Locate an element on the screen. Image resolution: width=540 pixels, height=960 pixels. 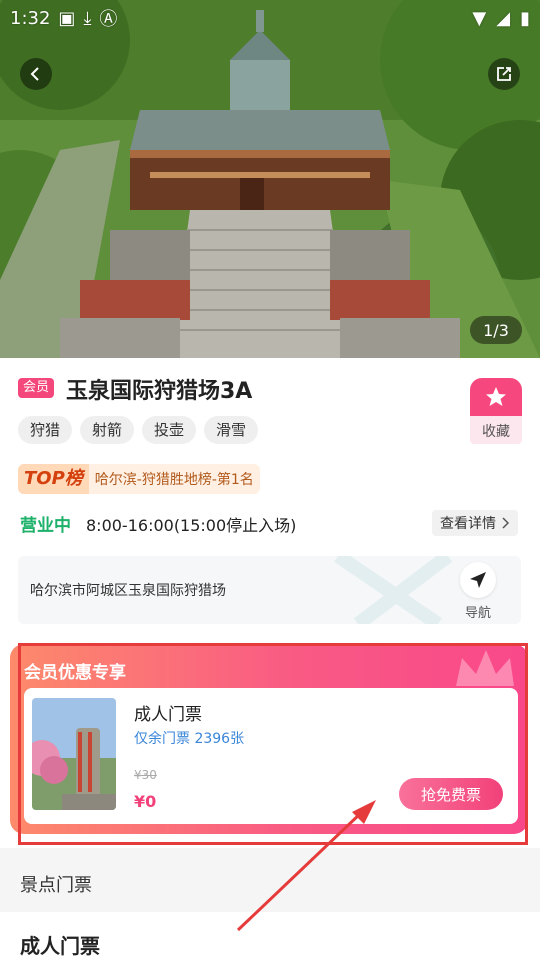
ticket-remaining: 仅余门票 2396张 is located at coordinates (189, 739).